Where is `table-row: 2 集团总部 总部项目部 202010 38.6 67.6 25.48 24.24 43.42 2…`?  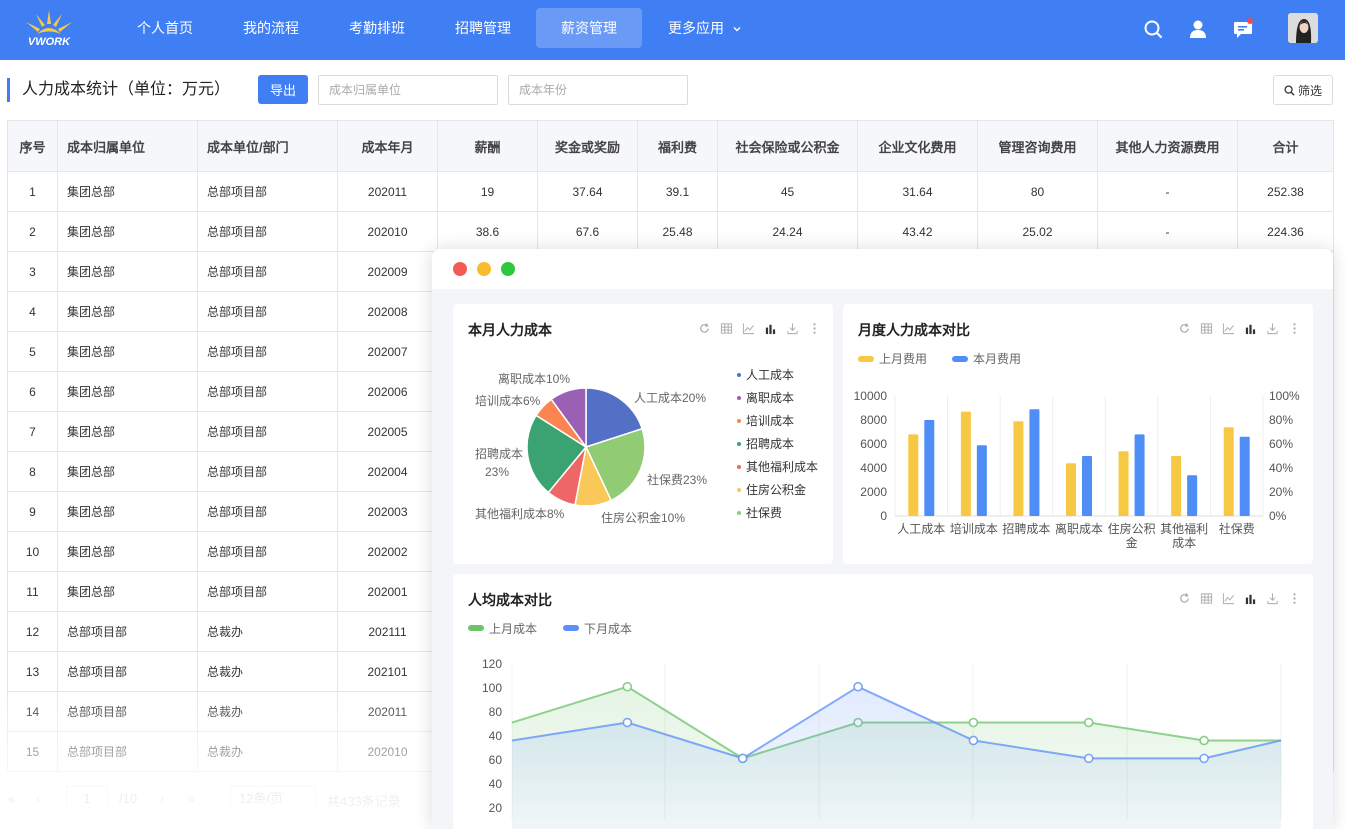
table-row: 2 集团总部 总部项目部 202010 38.6 67.6 25.48 24.24 43.42 2… is located at coordinates (670, 231).